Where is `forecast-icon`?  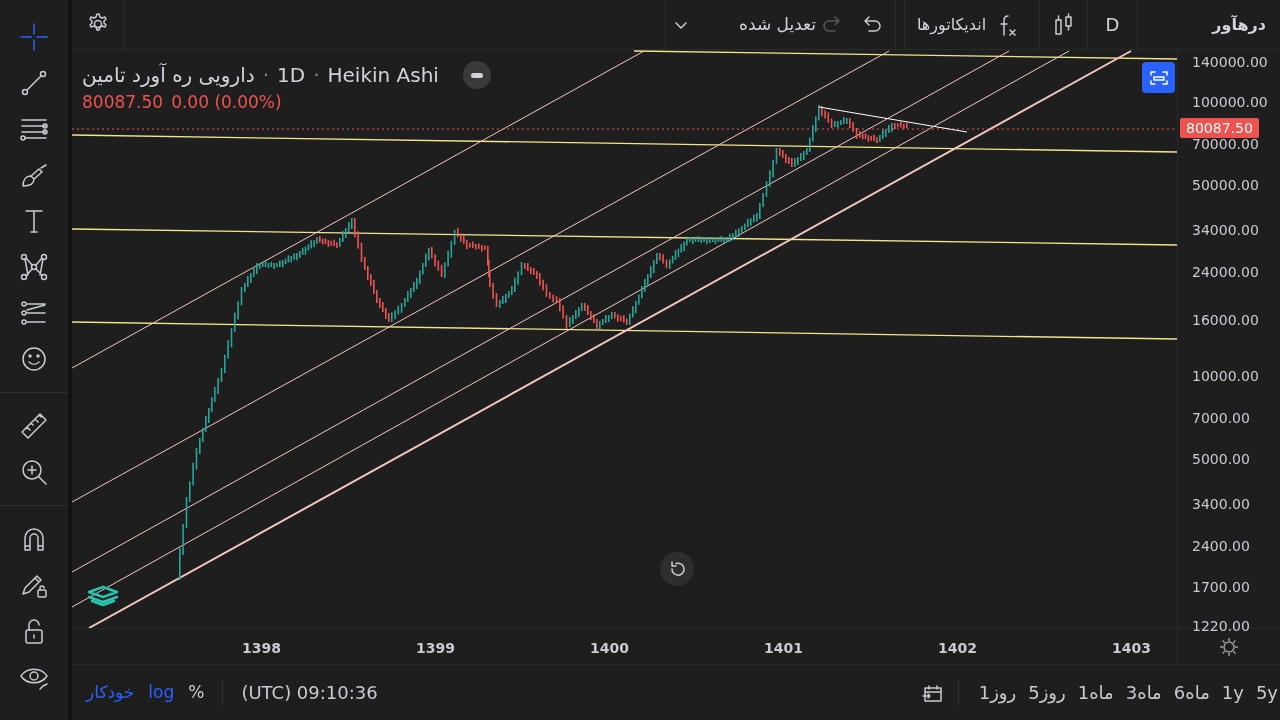 forecast-icon is located at coordinates (34, 313).